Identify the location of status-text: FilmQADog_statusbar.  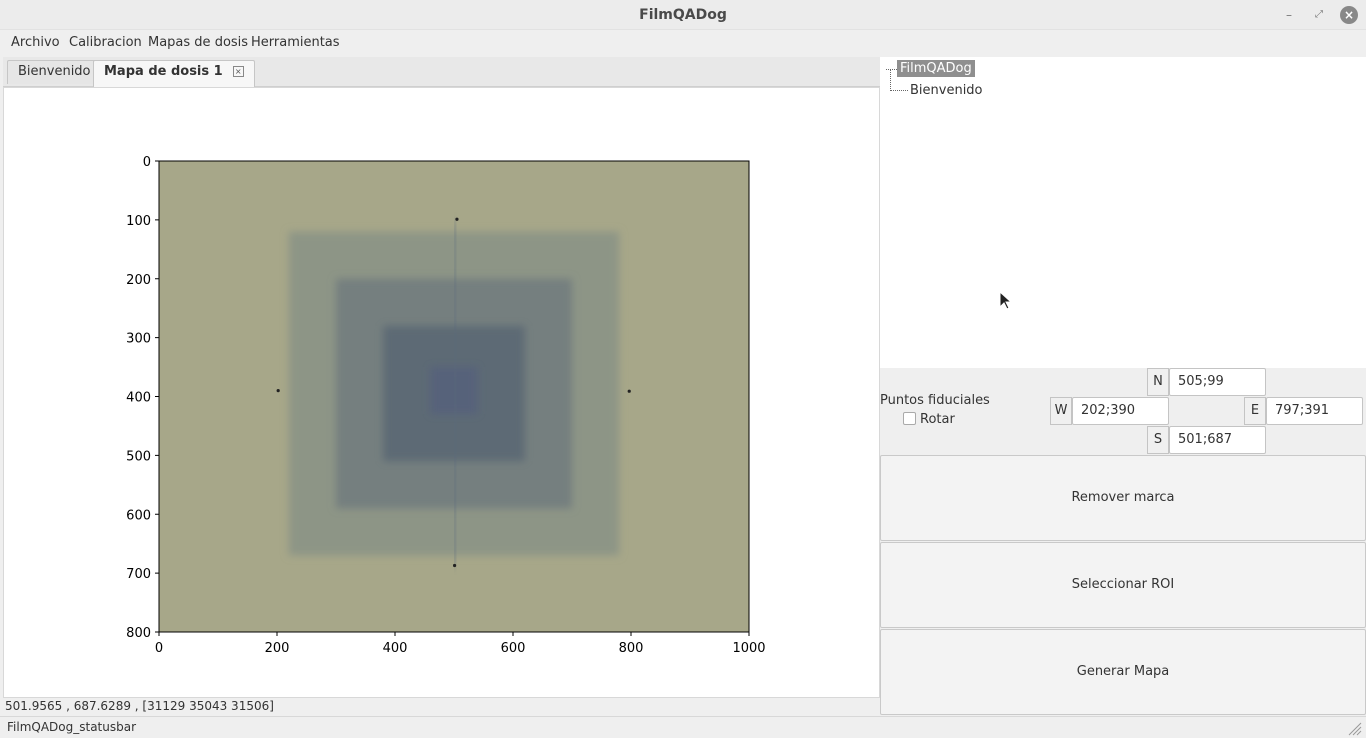
(72, 727).